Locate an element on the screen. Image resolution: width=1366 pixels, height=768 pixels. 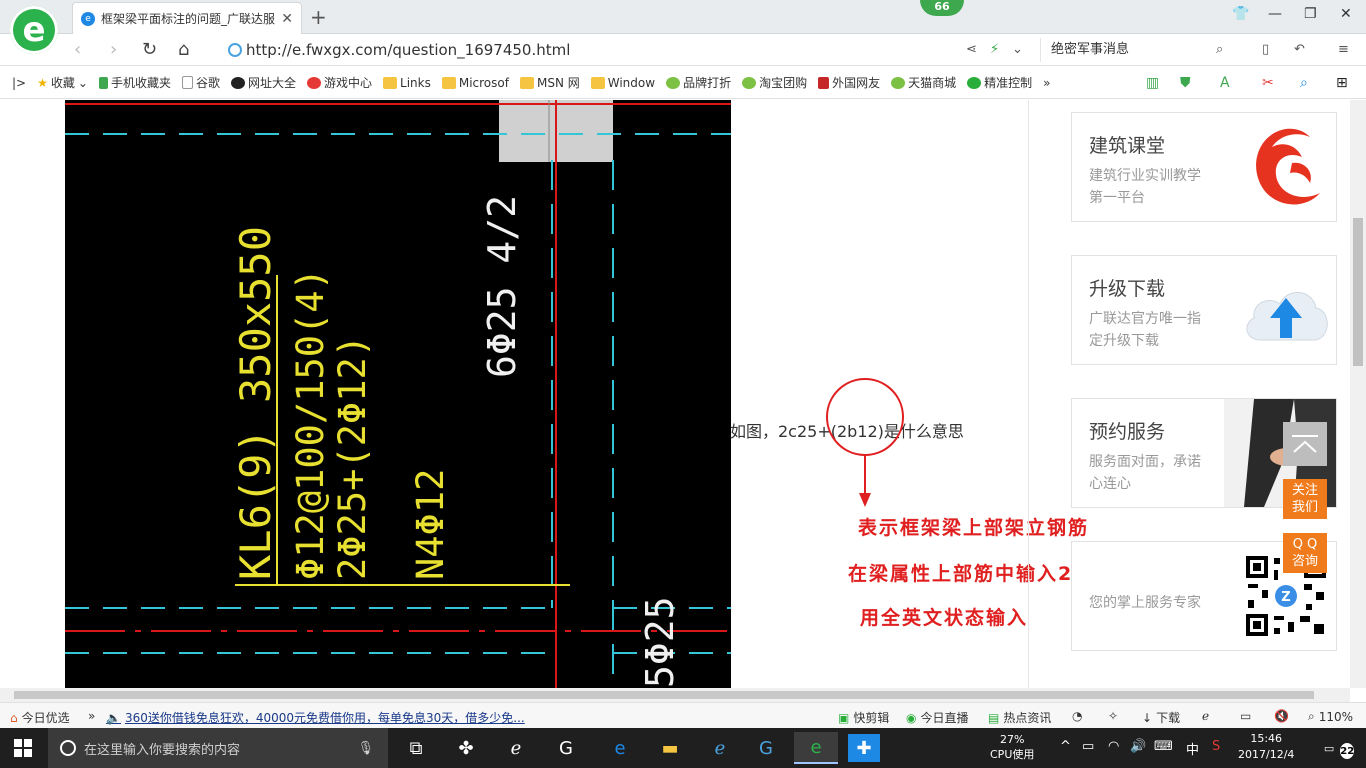
annotation-line-1: 表示框架梁上部架立钢筋 is located at coordinates (974, 528).